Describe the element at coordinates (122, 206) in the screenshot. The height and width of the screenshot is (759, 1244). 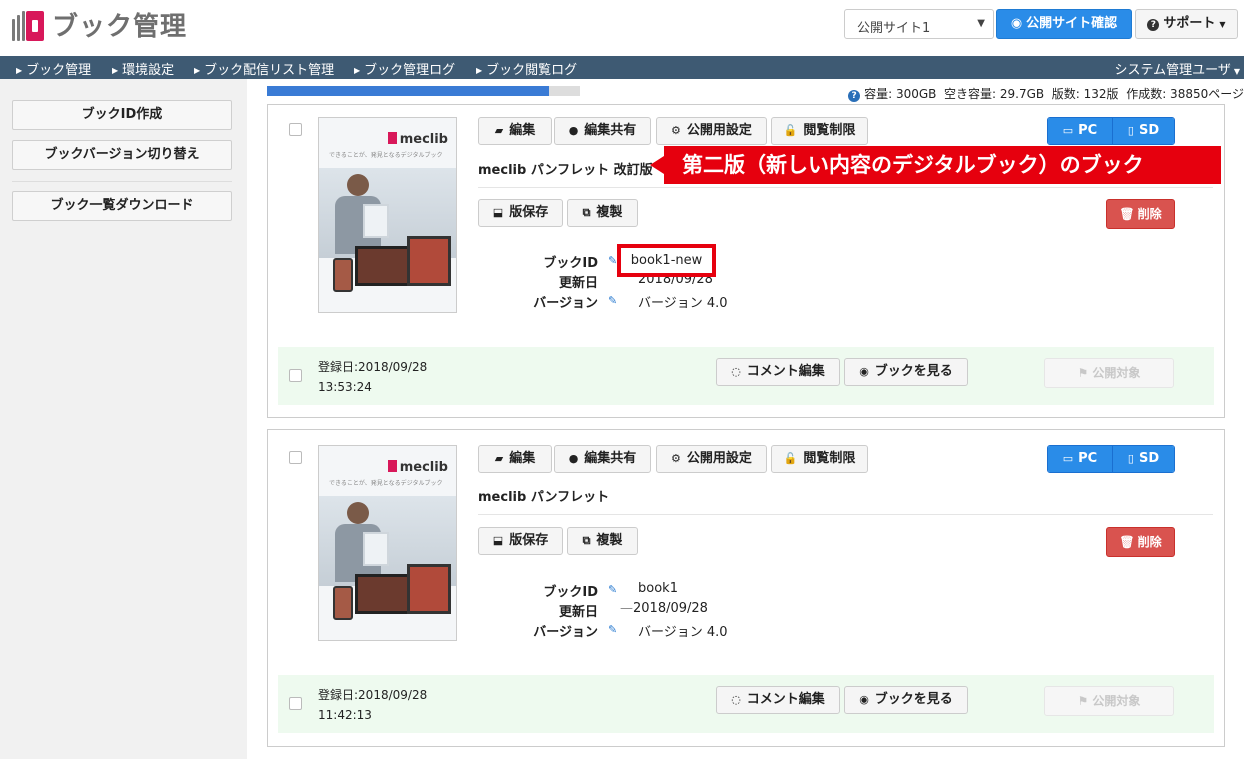
I see `download-book-list-button: ブック一覧ダウンロード` at that location.